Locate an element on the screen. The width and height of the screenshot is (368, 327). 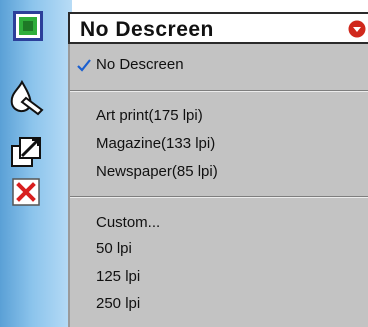
menu-item-magazine: Magazine(133 lpi) is located at coordinates (155, 143).